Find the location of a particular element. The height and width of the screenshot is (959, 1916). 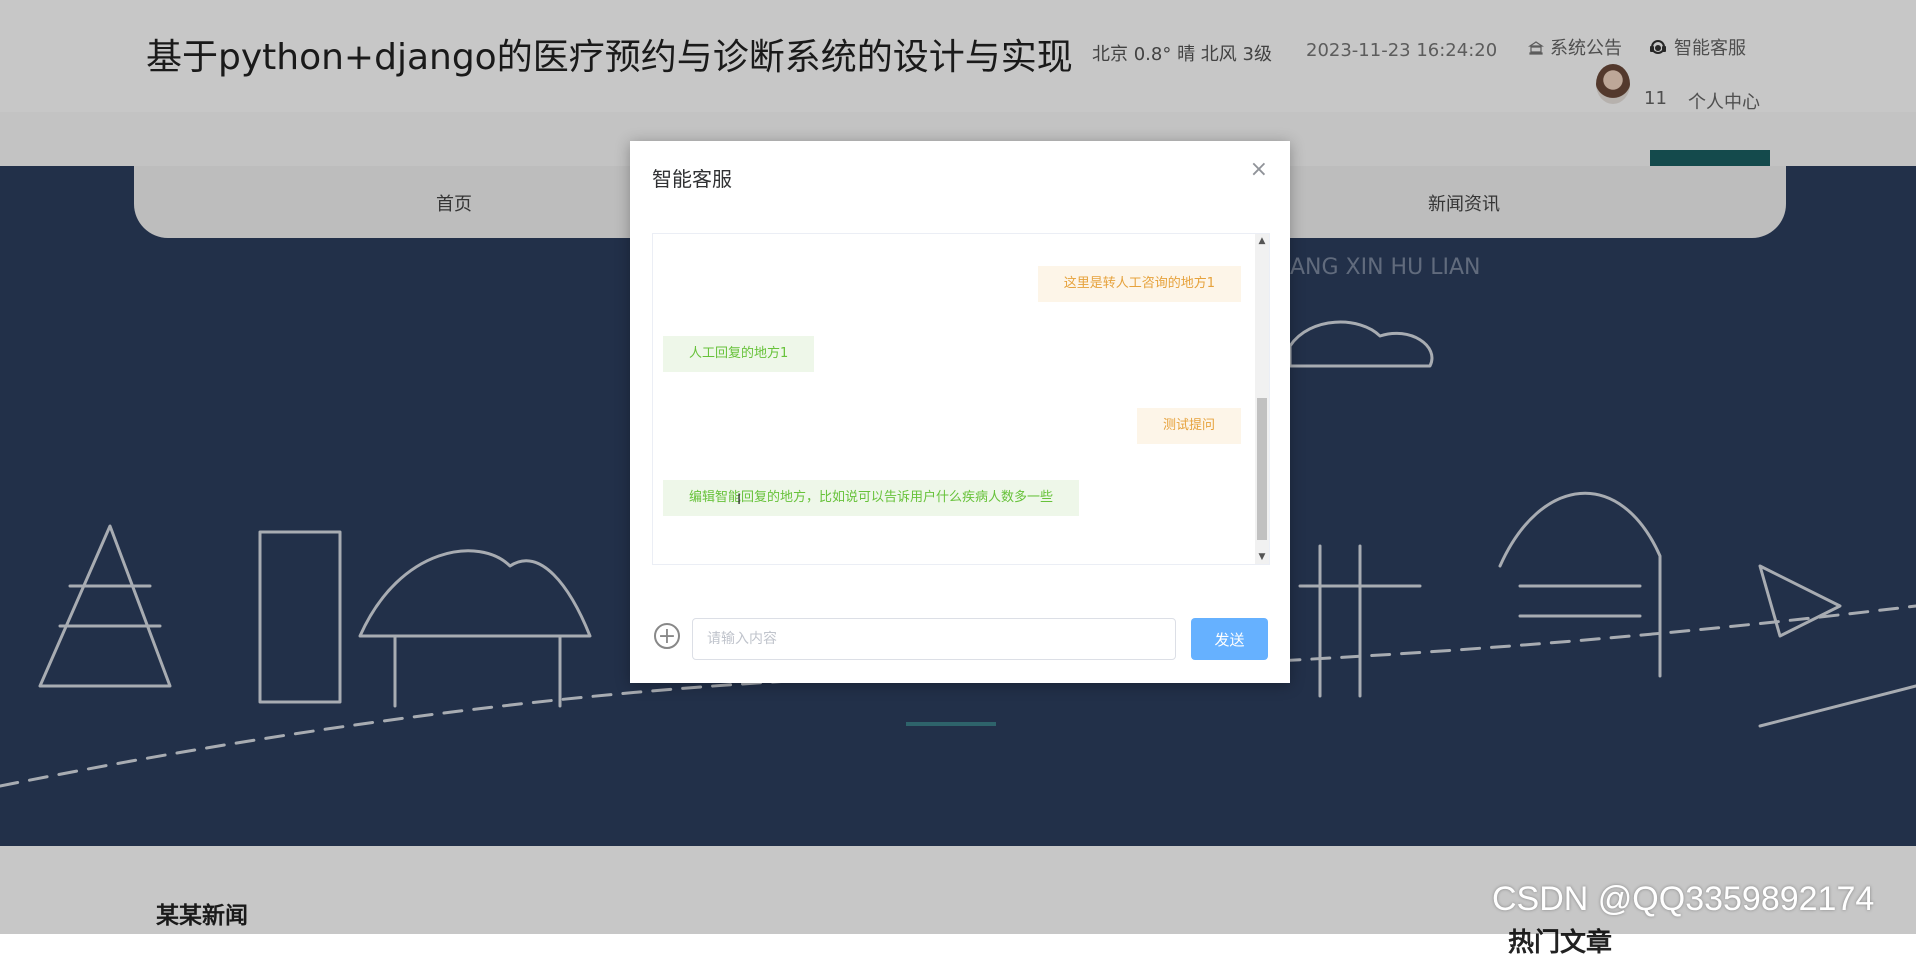

chat-scrollbar: ▲ ▼ is located at coordinates (1262, 399).